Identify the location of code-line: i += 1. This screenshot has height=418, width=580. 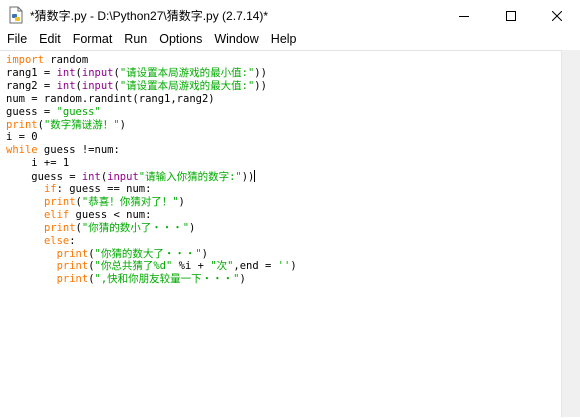
(37, 163).